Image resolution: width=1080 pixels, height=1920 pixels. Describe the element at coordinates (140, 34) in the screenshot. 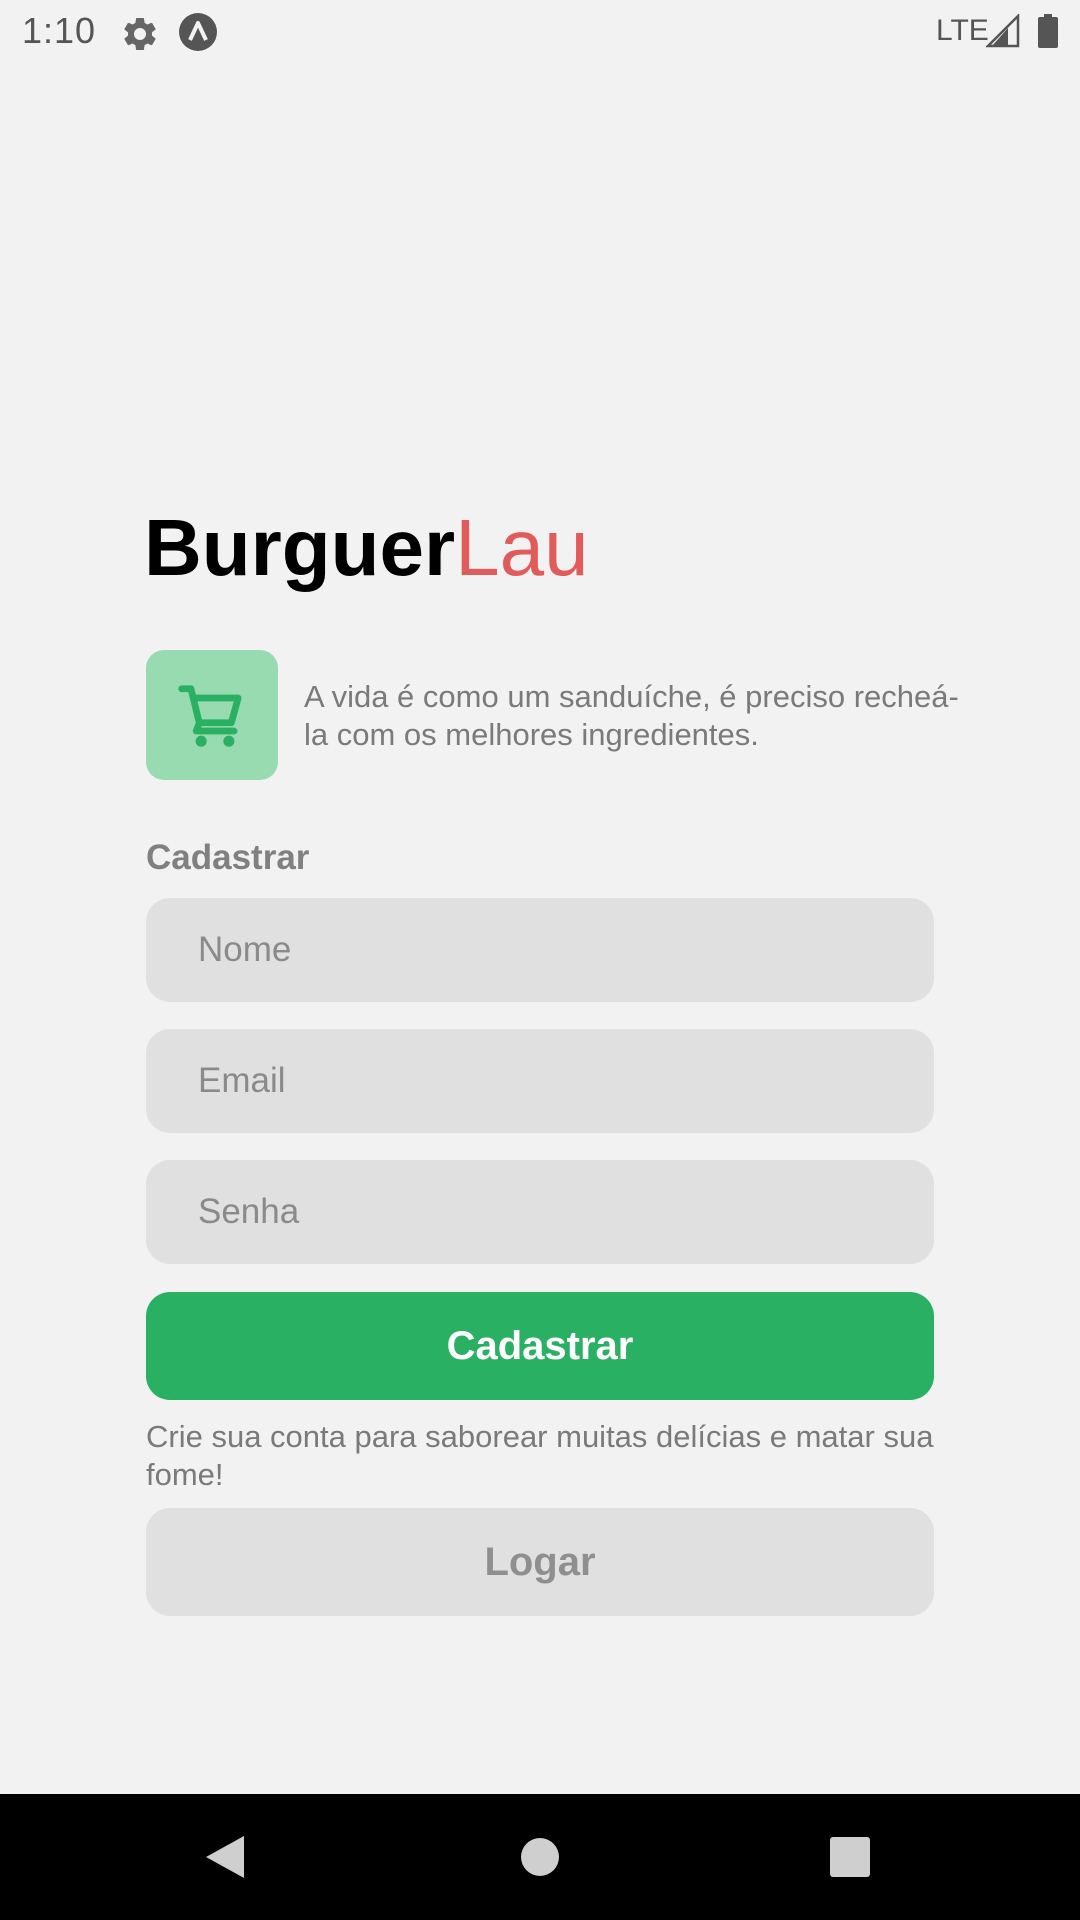

I see `gear-icon` at that location.